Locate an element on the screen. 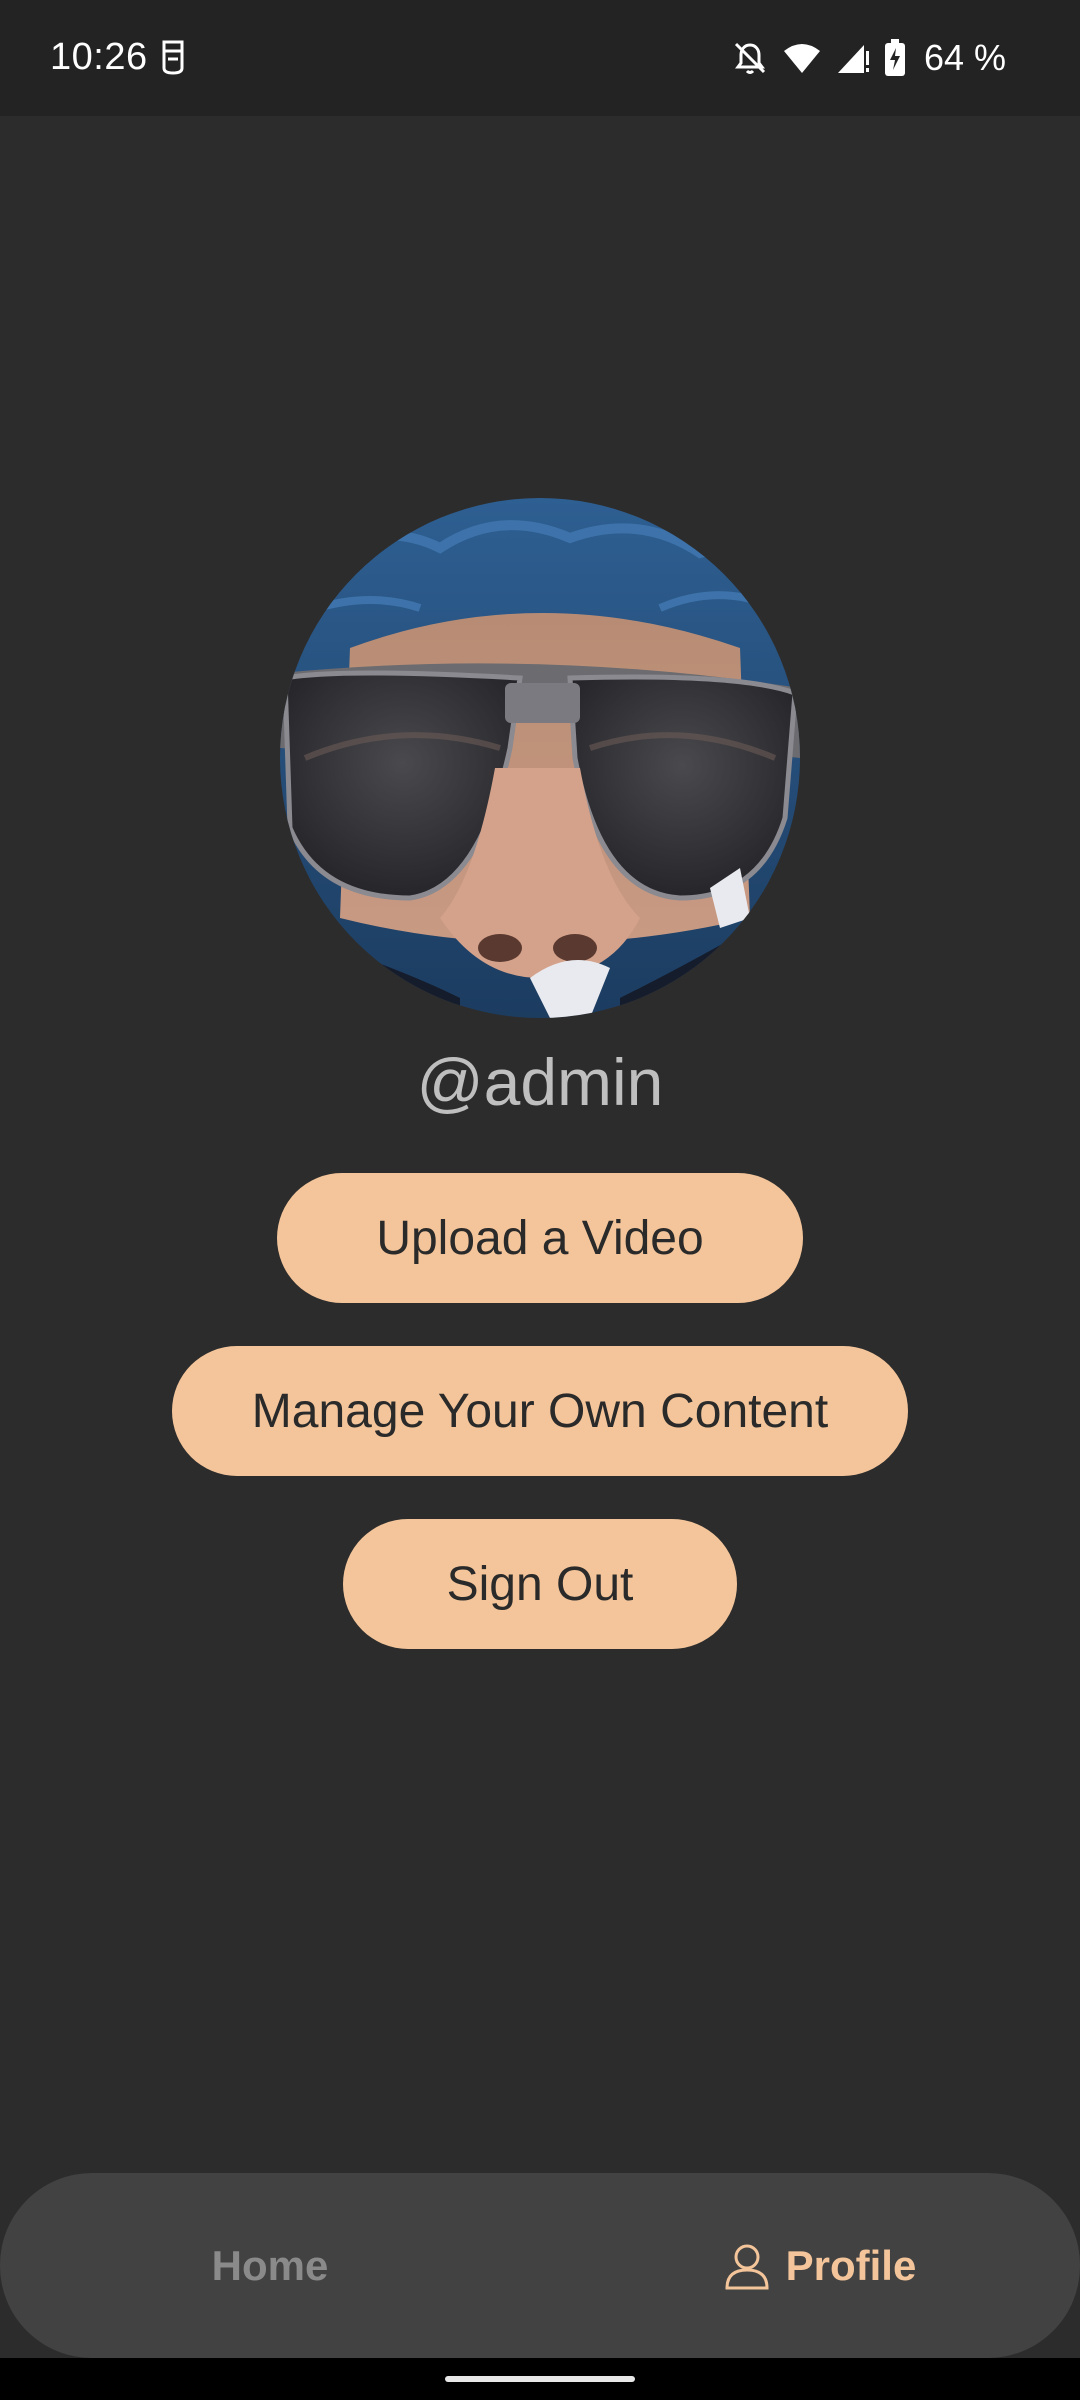 The image size is (1080, 2400). bottom-navigation: Home Profile is located at coordinates (540, 2265).